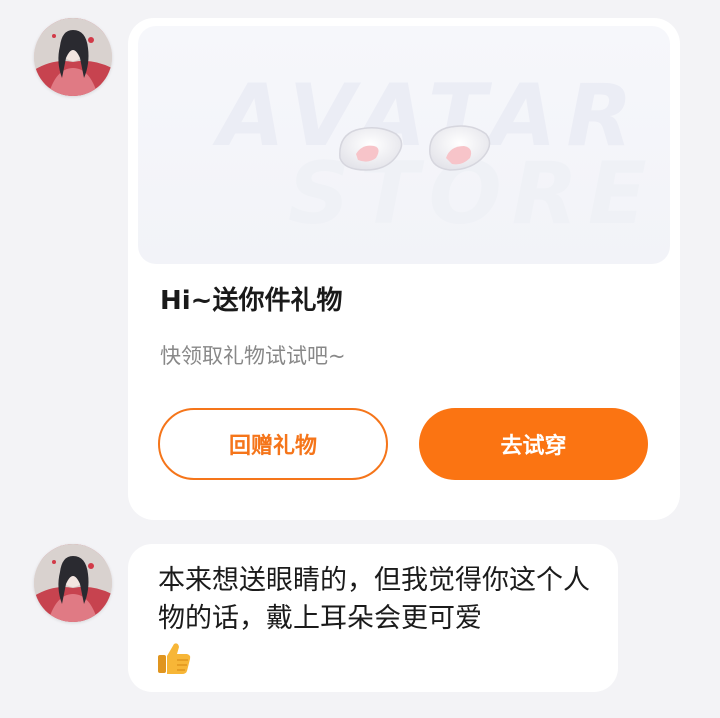  I want to click on message-bubble: 本来想送眼睛的，但我觉得你这个人物的话，戴上耳朵会更可爱, so click(373, 618).